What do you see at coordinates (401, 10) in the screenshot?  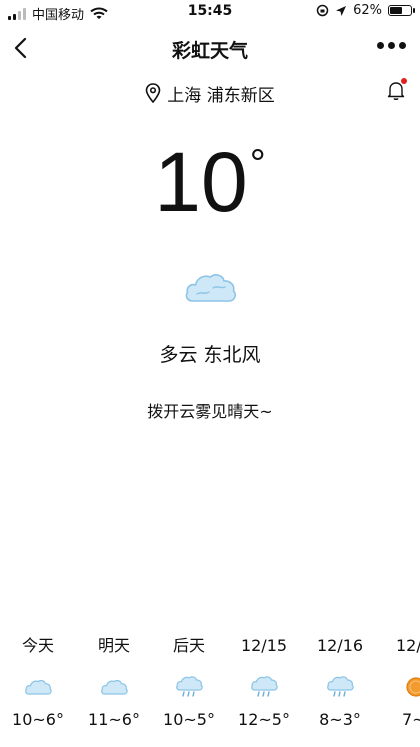 I see `battery-icon` at bounding box center [401, 10].